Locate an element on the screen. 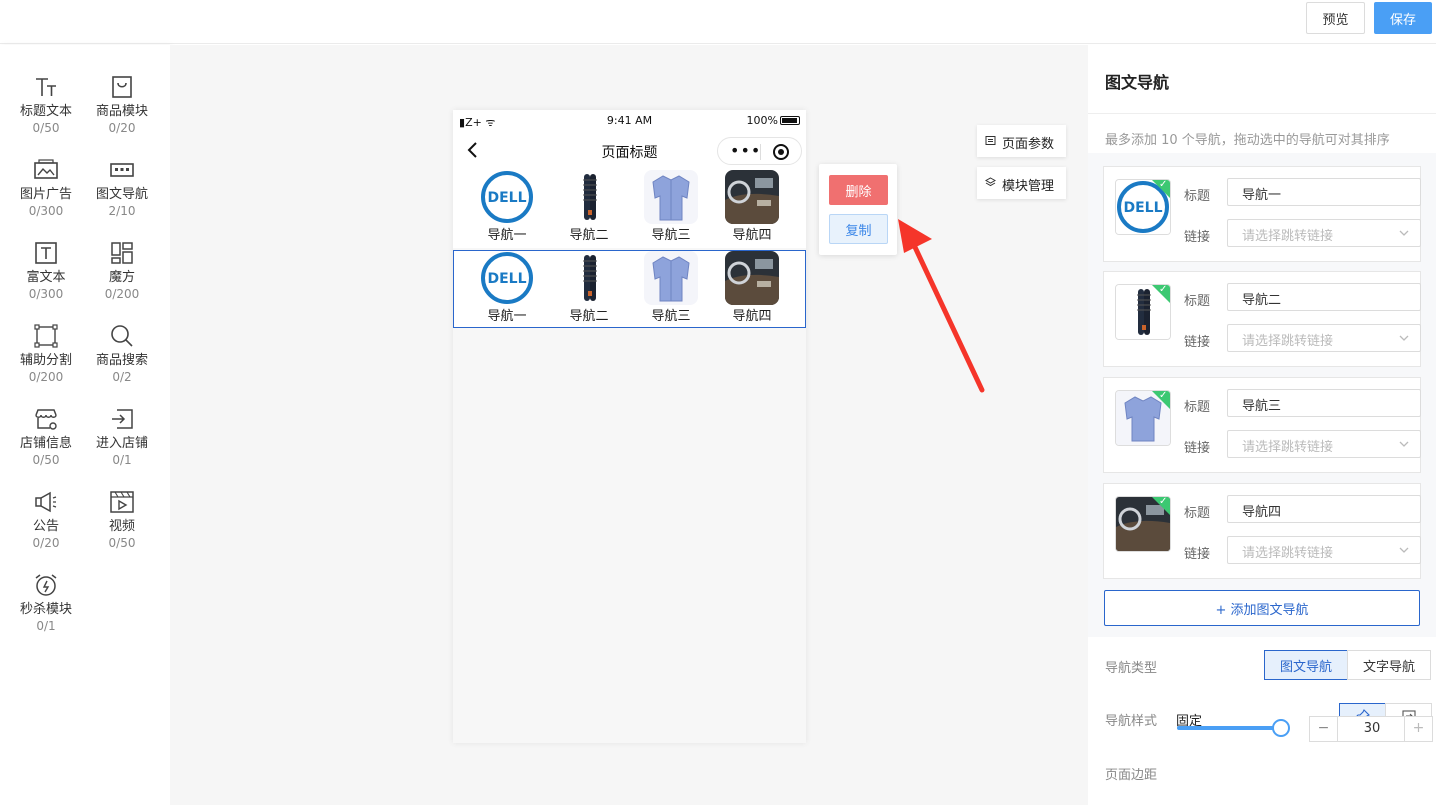 The height and width of the screenshot is (805, 1436). store-icon is located at coordinates (46, 419).